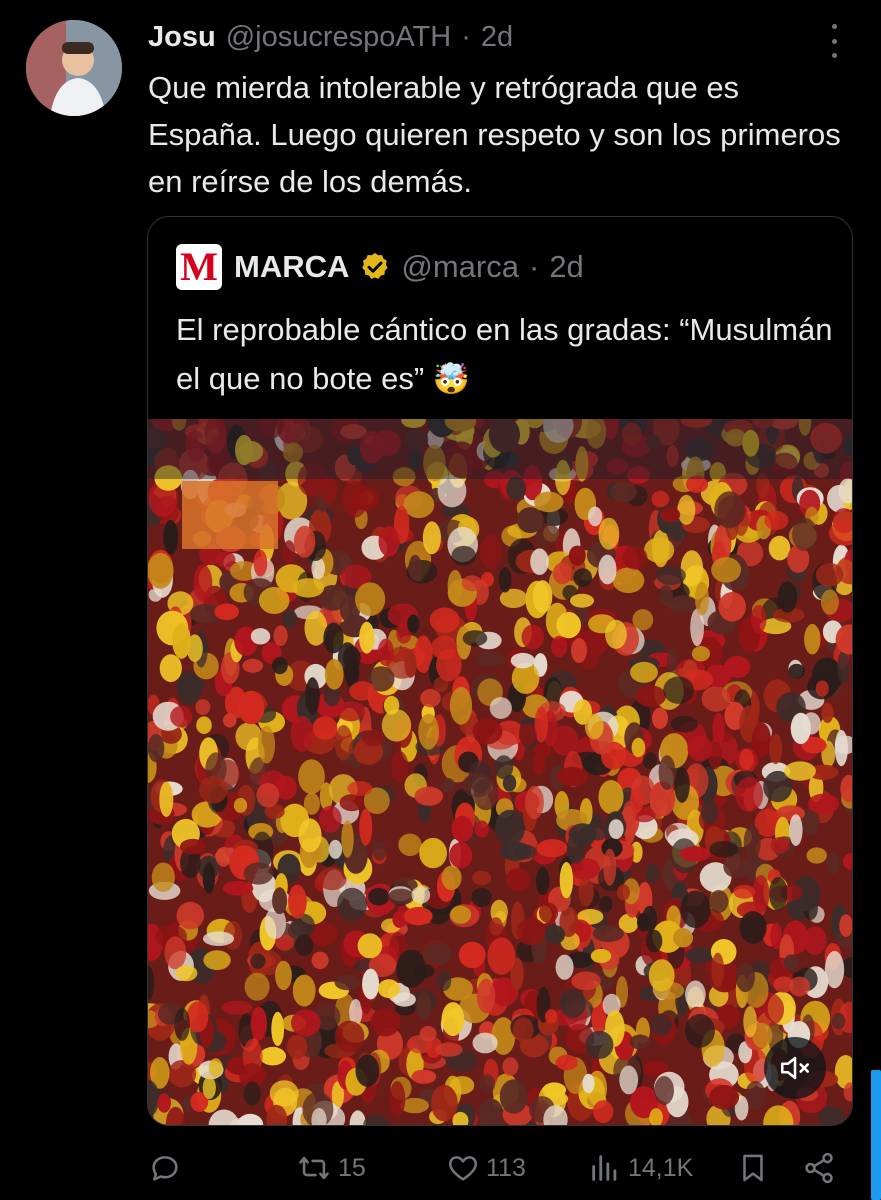 The width and height of the screenshot is (881, 1200). I want to click on verified-badge-icon, so click(375, 266).